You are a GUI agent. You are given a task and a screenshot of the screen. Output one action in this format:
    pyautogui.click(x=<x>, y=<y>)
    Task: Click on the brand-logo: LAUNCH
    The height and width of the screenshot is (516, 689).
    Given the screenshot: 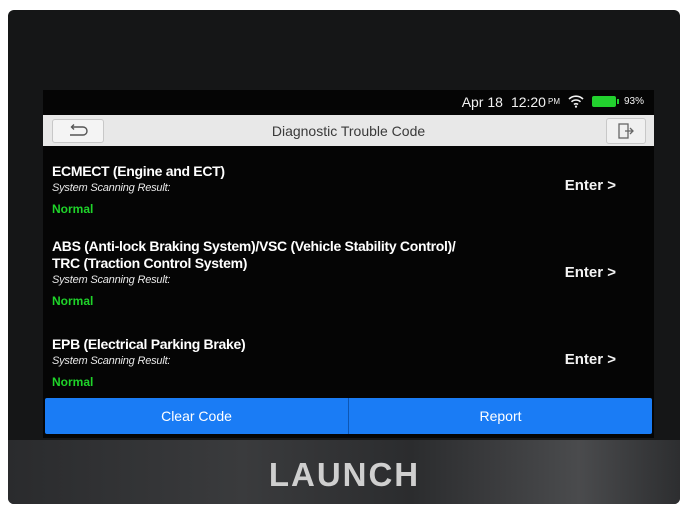 What is the action you would take?
    pyautogui.click(x=344, y=474)
    